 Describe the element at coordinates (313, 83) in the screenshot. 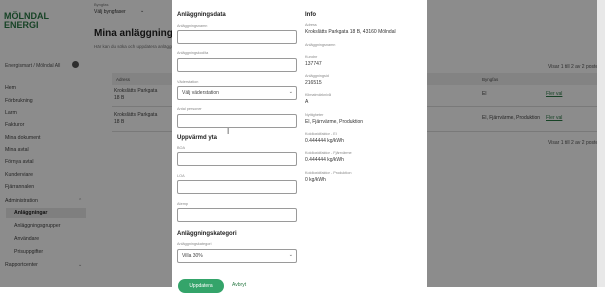

I see `info-value: 216515` at that location.